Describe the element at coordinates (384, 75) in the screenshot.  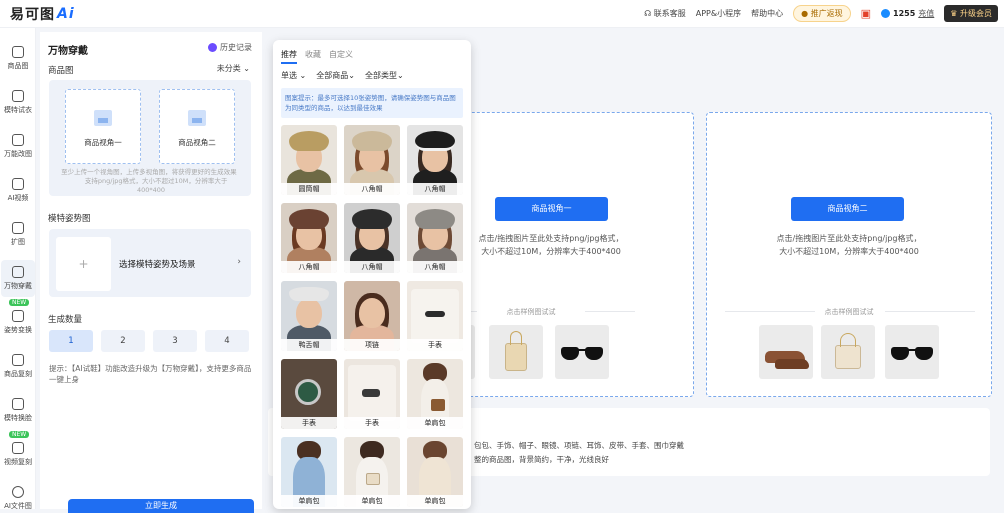
I see `filter-type: 全部类型⌄` at that location.